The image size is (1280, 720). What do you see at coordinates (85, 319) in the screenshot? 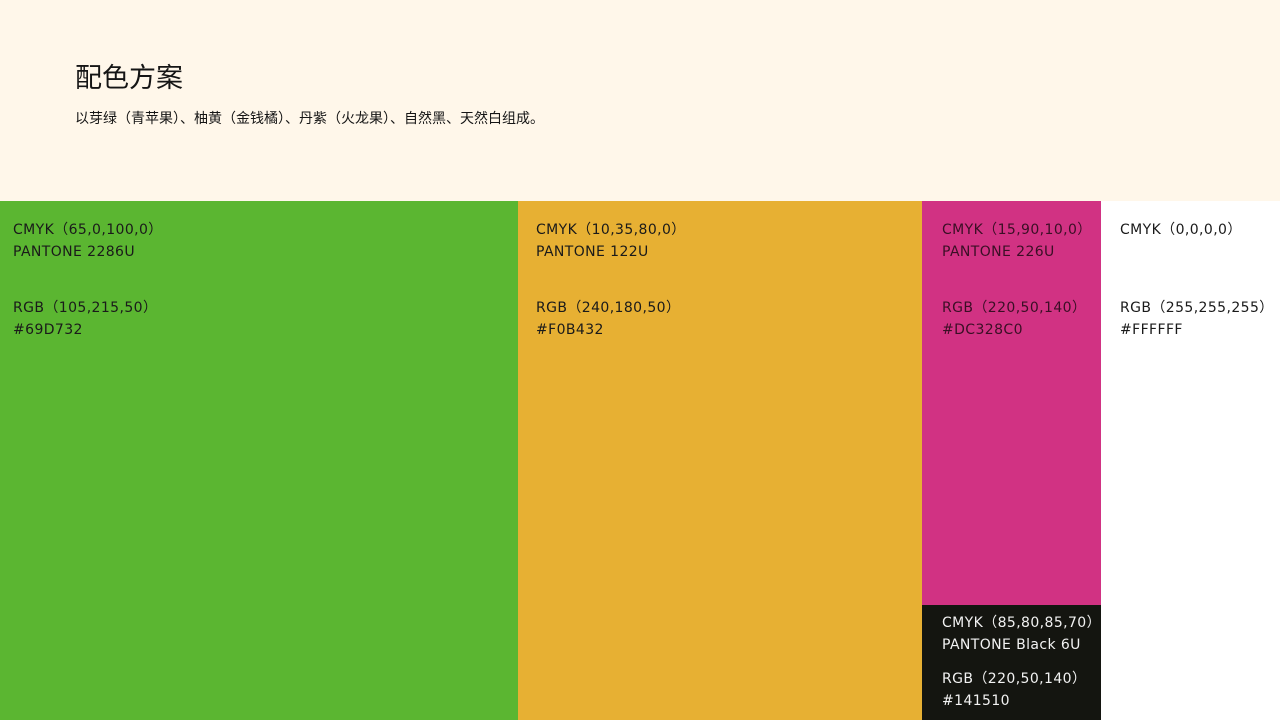
I see `swatch-green-screen-specs: RGB（105,215,50） #69D732` at bounding box center [85, 319].